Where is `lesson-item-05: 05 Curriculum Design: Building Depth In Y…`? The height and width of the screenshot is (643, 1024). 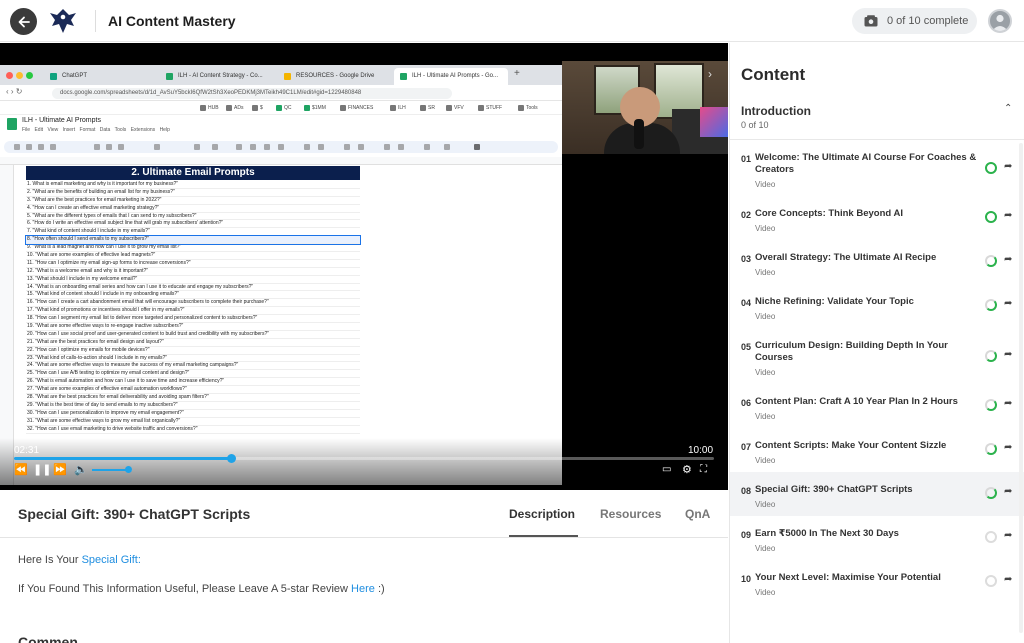
lesson-item-05: 05 Curriculum Design: Building Depth In Y… is located at coordinates (877, 356).